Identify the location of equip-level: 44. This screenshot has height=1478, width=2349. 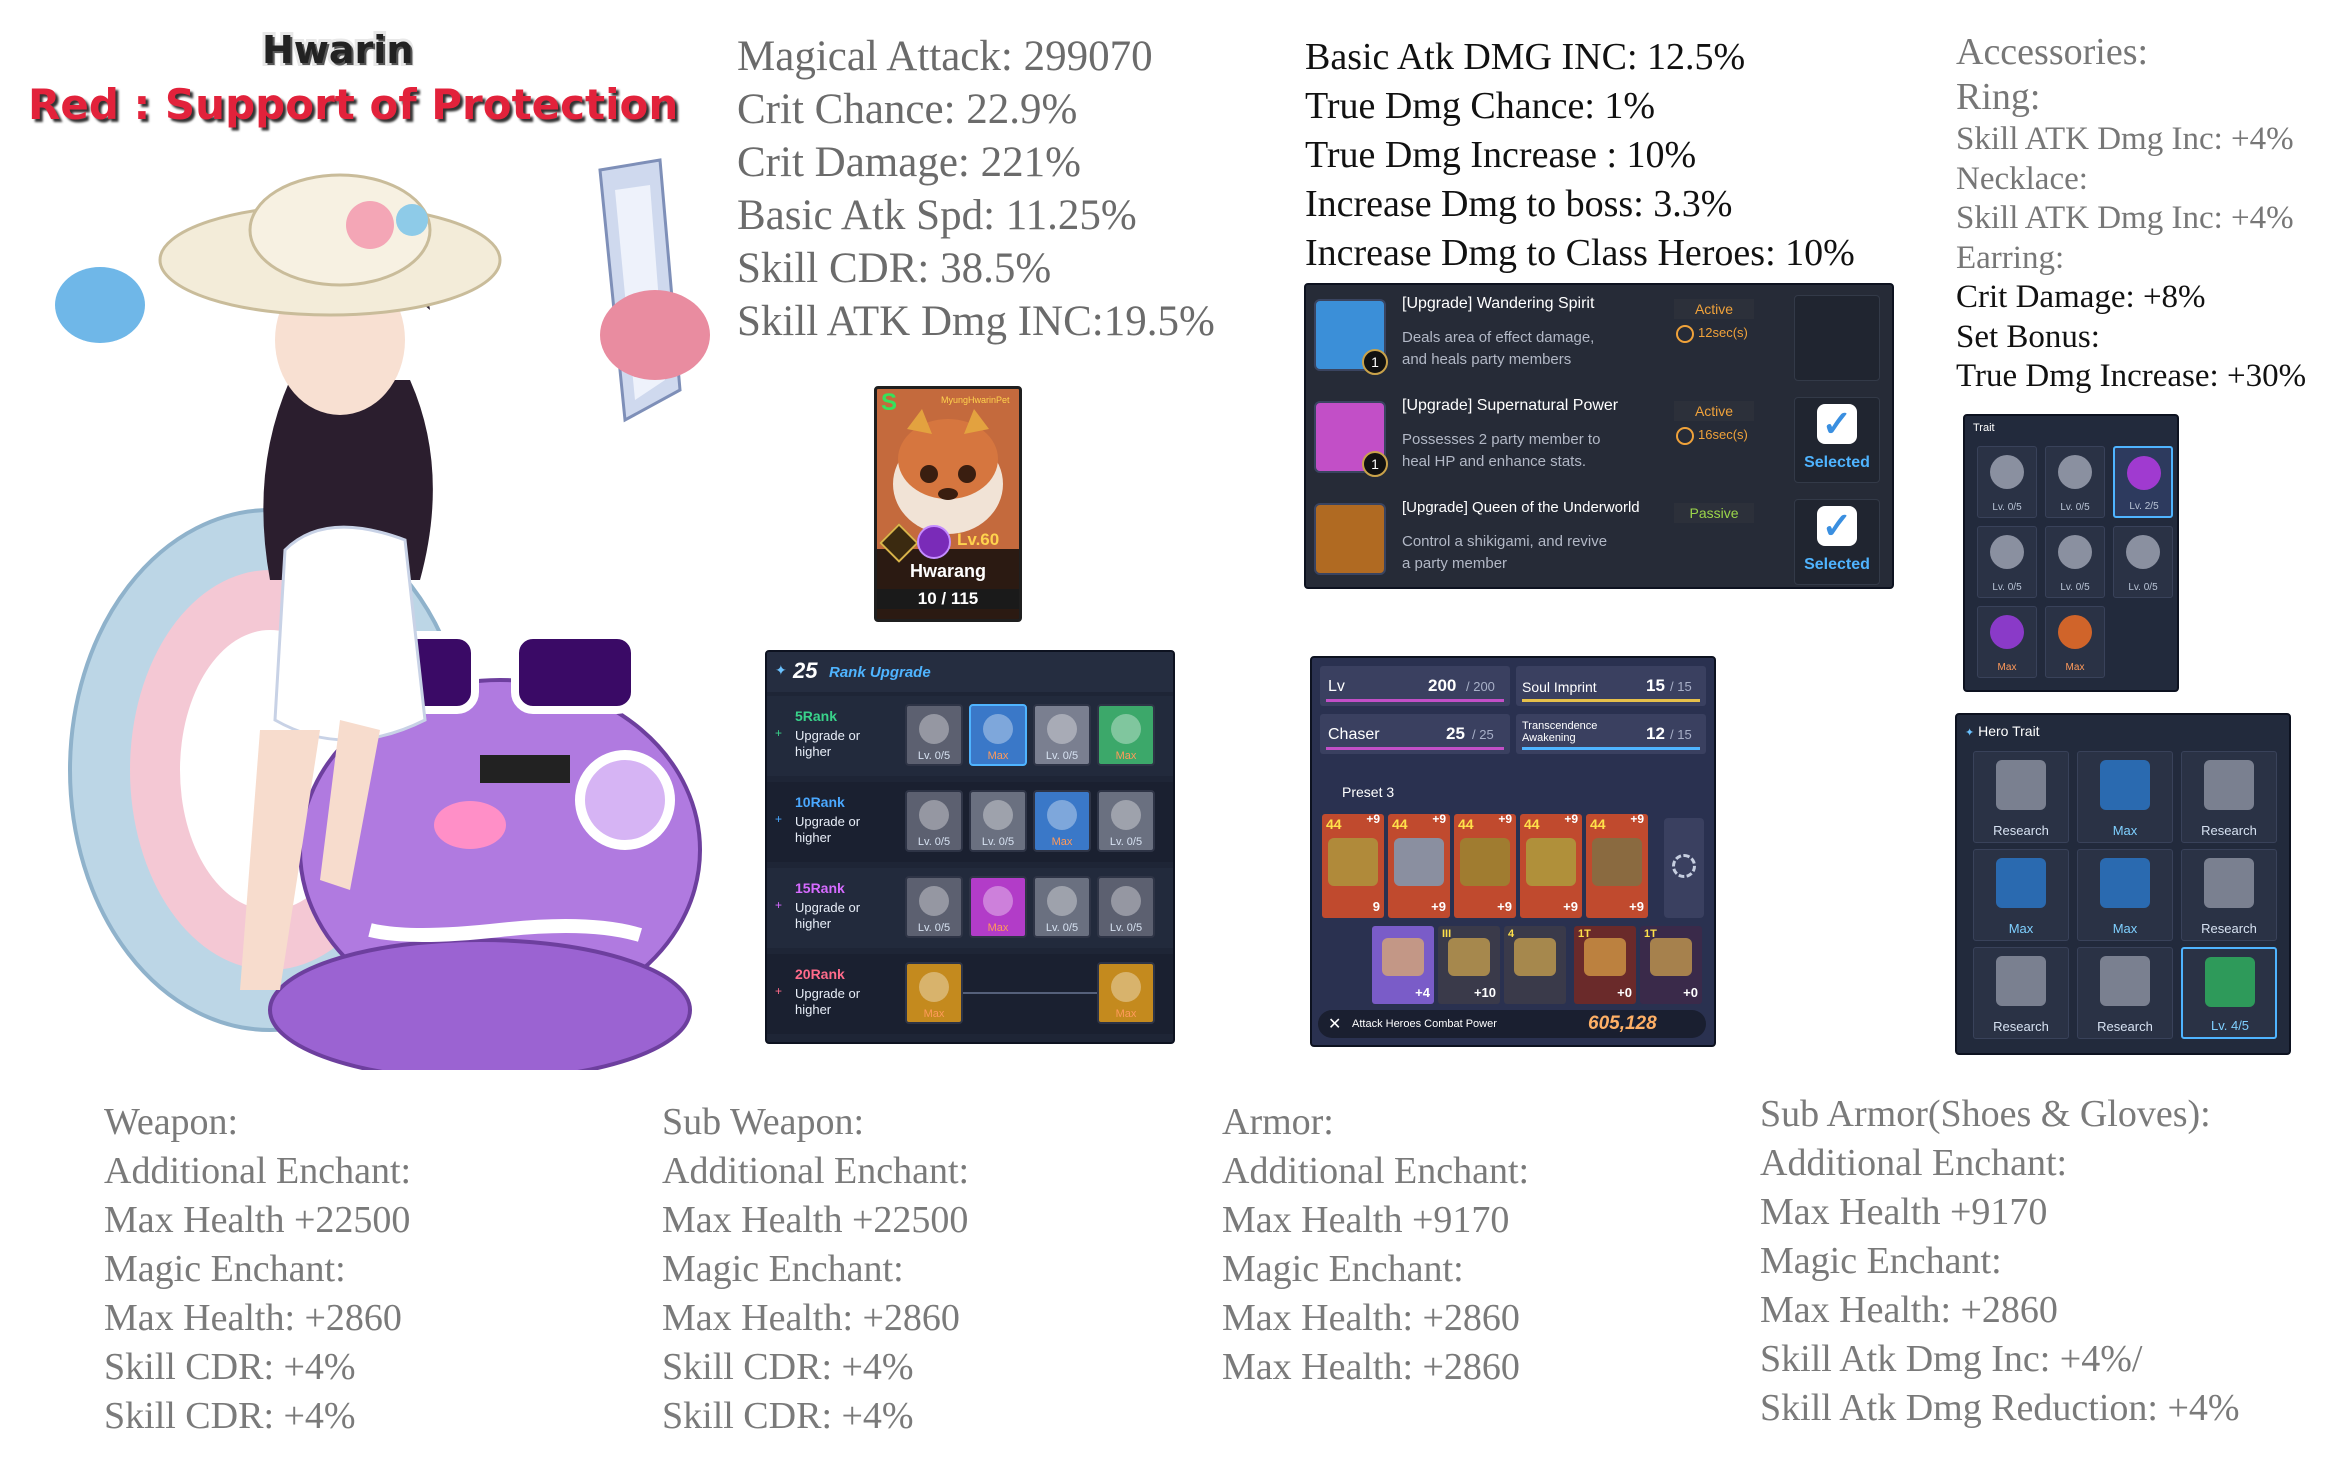
(1400, 824).